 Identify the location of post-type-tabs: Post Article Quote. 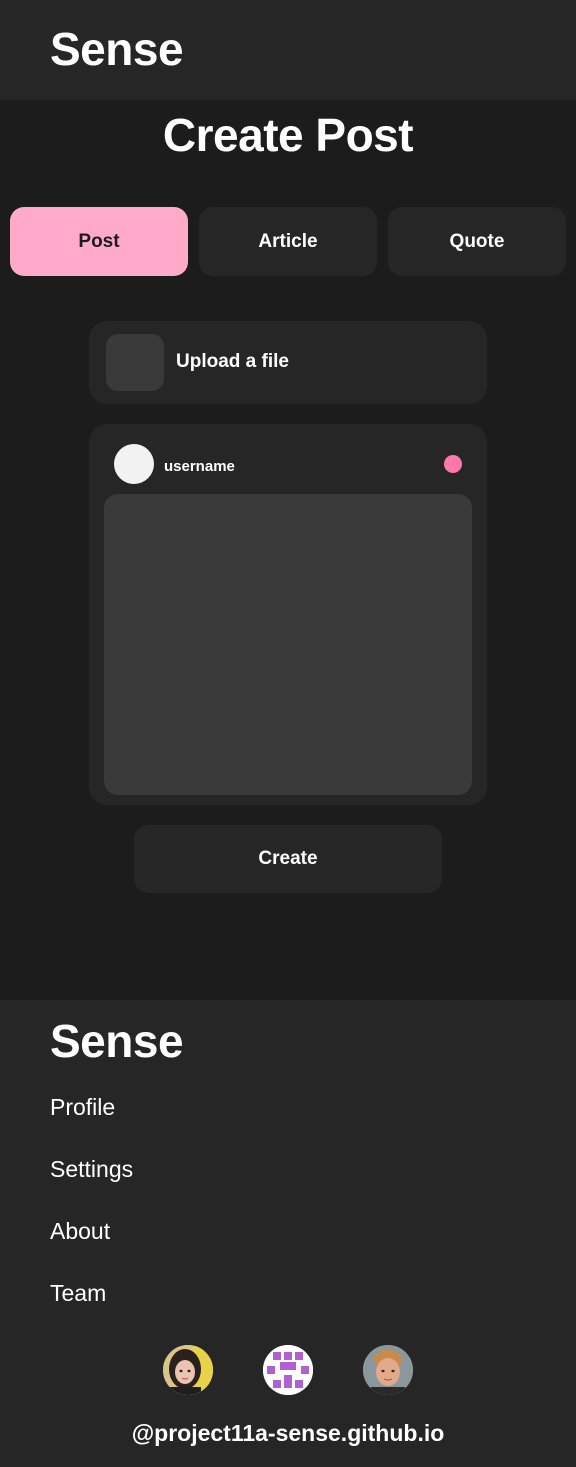
(288, 241).